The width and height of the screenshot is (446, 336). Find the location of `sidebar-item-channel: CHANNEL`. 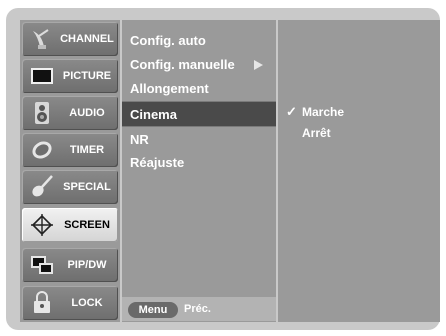

sidebar-item-channel: CHANNEL is located at coordinates (70, 39).